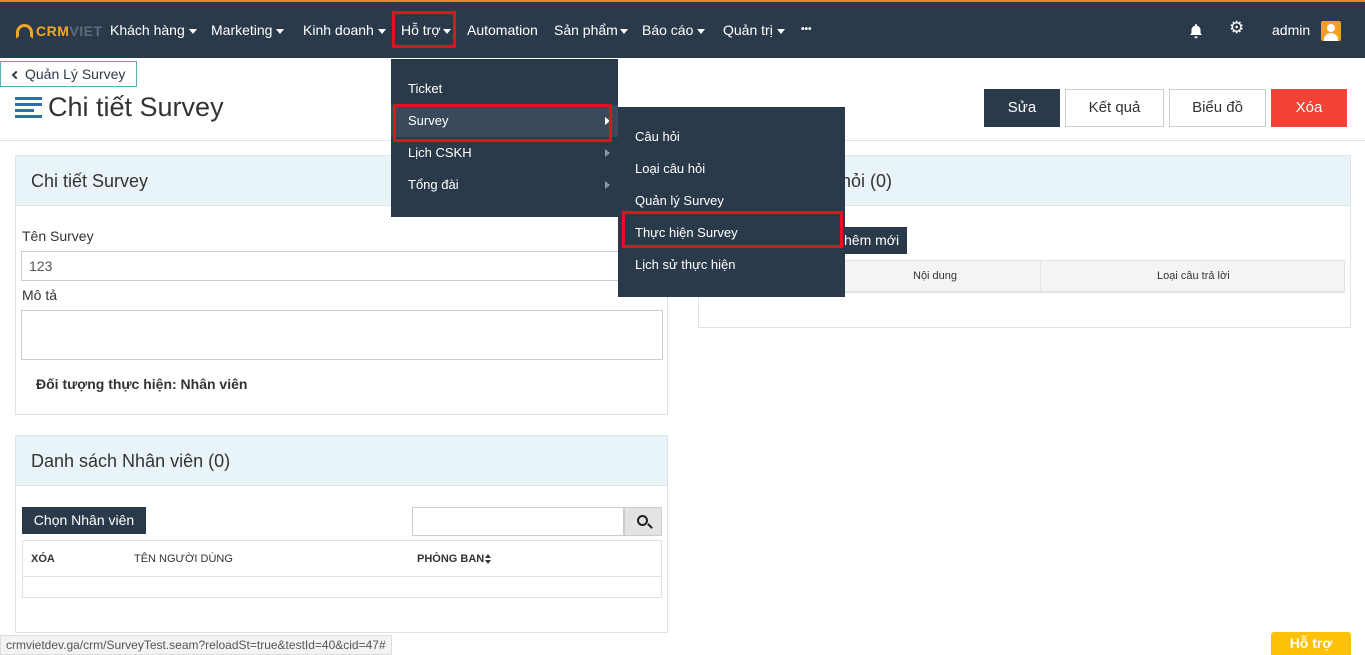 The height and width of the screenshot is (655, 1365). Describe the element at coordinates (1217, 108) in the screenshot. I see `chart-button: Biểu đồ` at that location.